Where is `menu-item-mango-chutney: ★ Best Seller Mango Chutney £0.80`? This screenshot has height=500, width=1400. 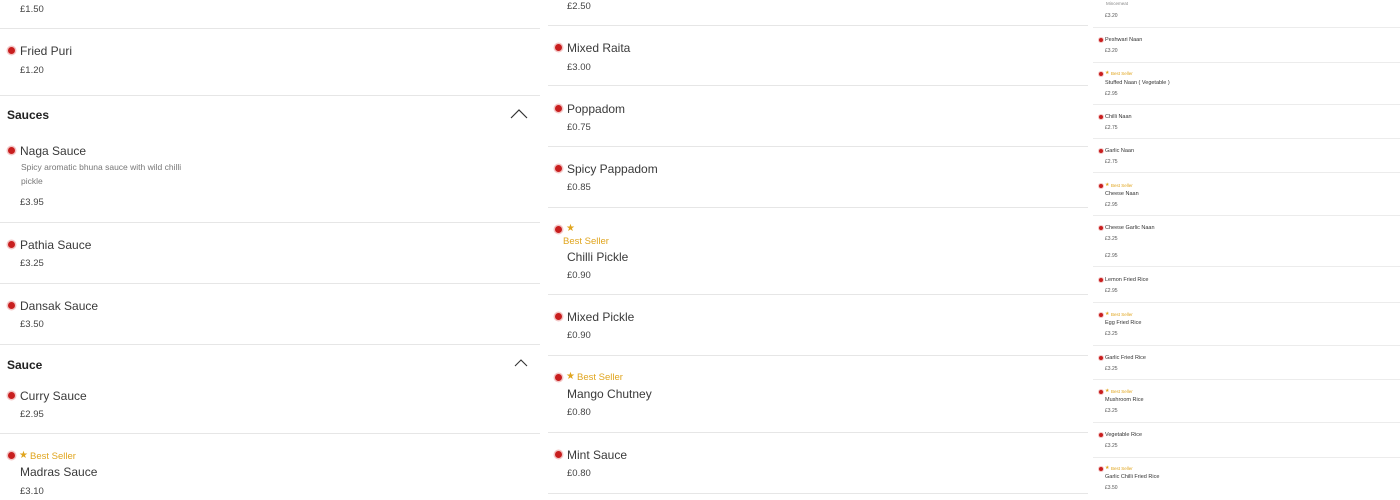
menu-item-mango-chutney: ★ Best Seller Mango Chutney £0.80 is located at coordinates (818, 394).